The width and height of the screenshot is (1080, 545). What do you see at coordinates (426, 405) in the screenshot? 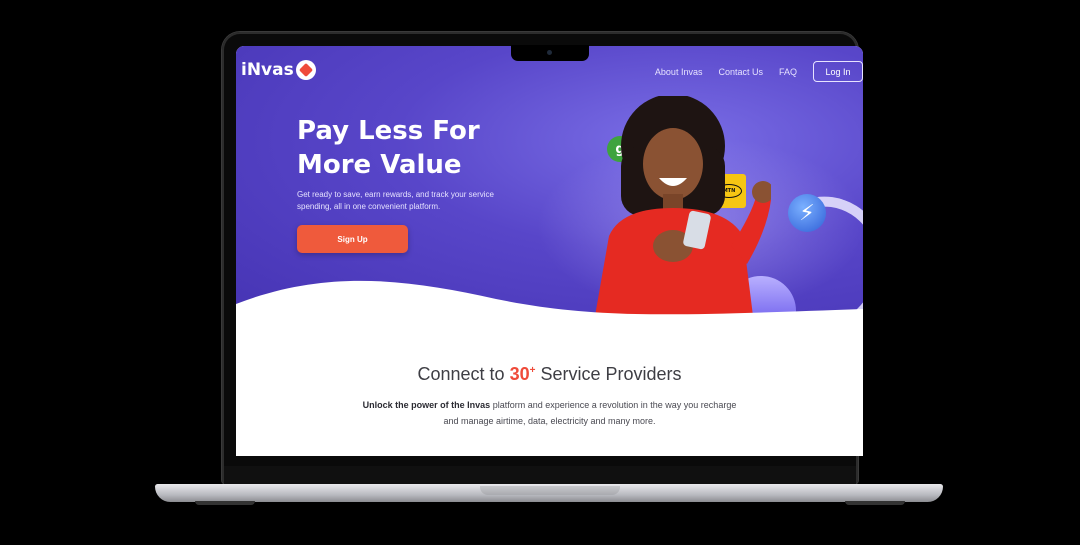
I see `providers-description-bold: Unlock the power of the Invas` at bounding box center [426, 405].